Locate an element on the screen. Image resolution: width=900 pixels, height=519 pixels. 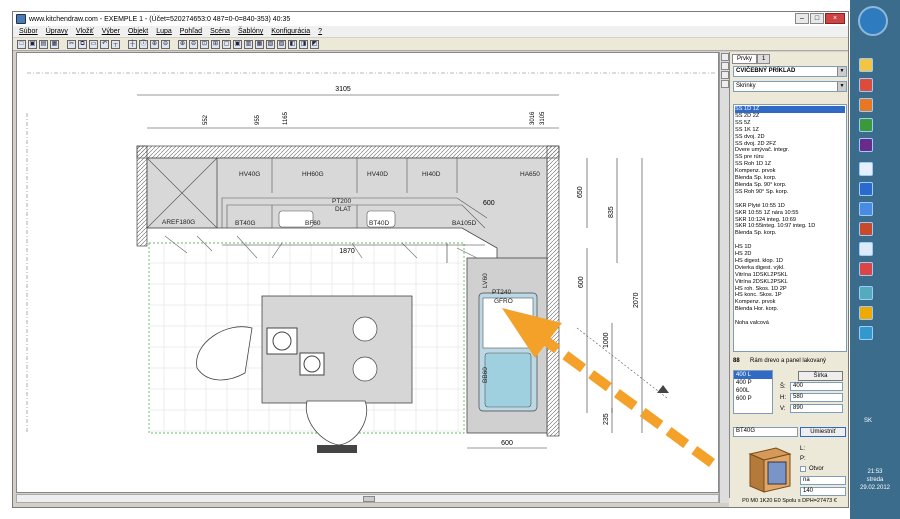
list-item: Noha valcová is located at coordinates (790, 323).